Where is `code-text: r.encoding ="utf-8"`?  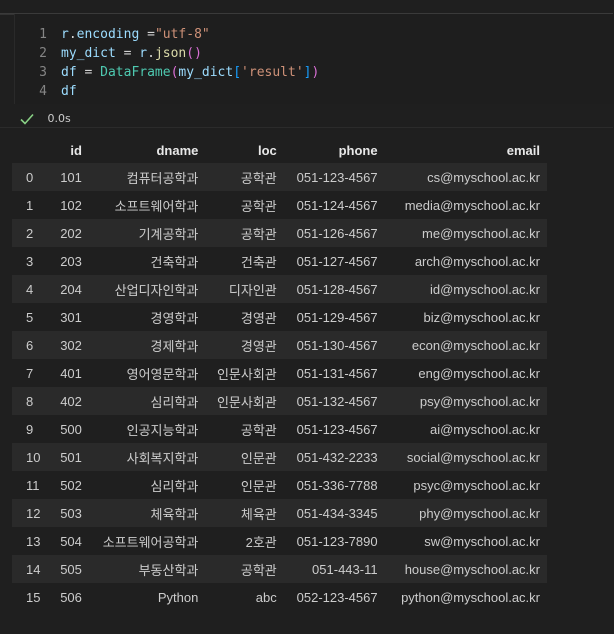 code-text: r.encoding ="utf-8" is located at coordinates (135, 34).